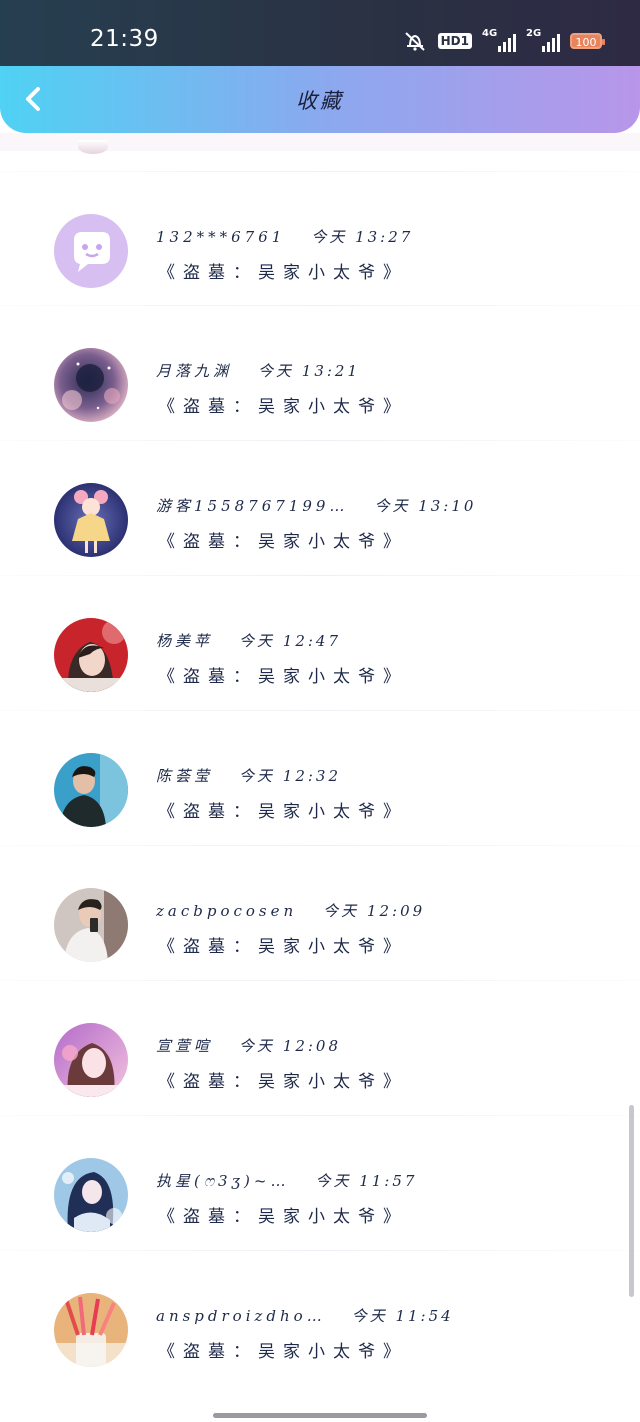 The height and width of the screenshot is (1422, 640). What do you see at coordinates (194, 371) in the screenshot?
I see `user-name: 月落九渊` at bounding box center [194, 371].